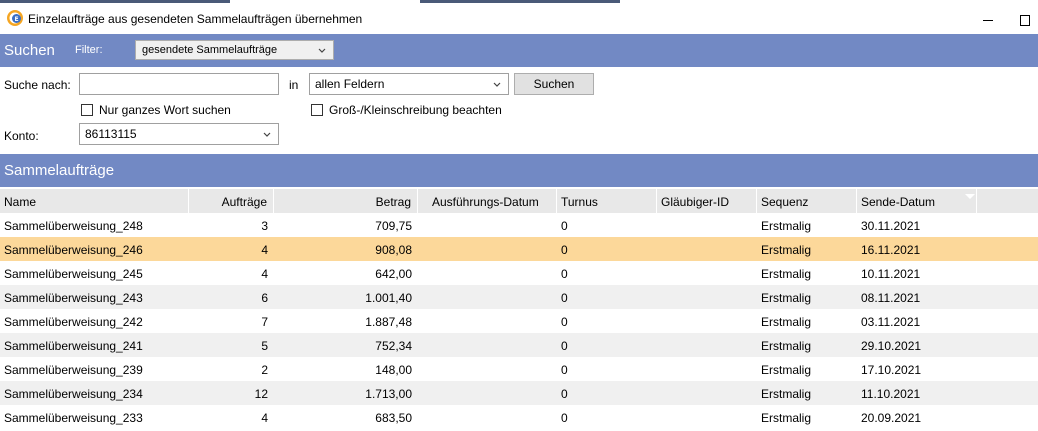  I want to click on svg-text: E, so click(16, 19).